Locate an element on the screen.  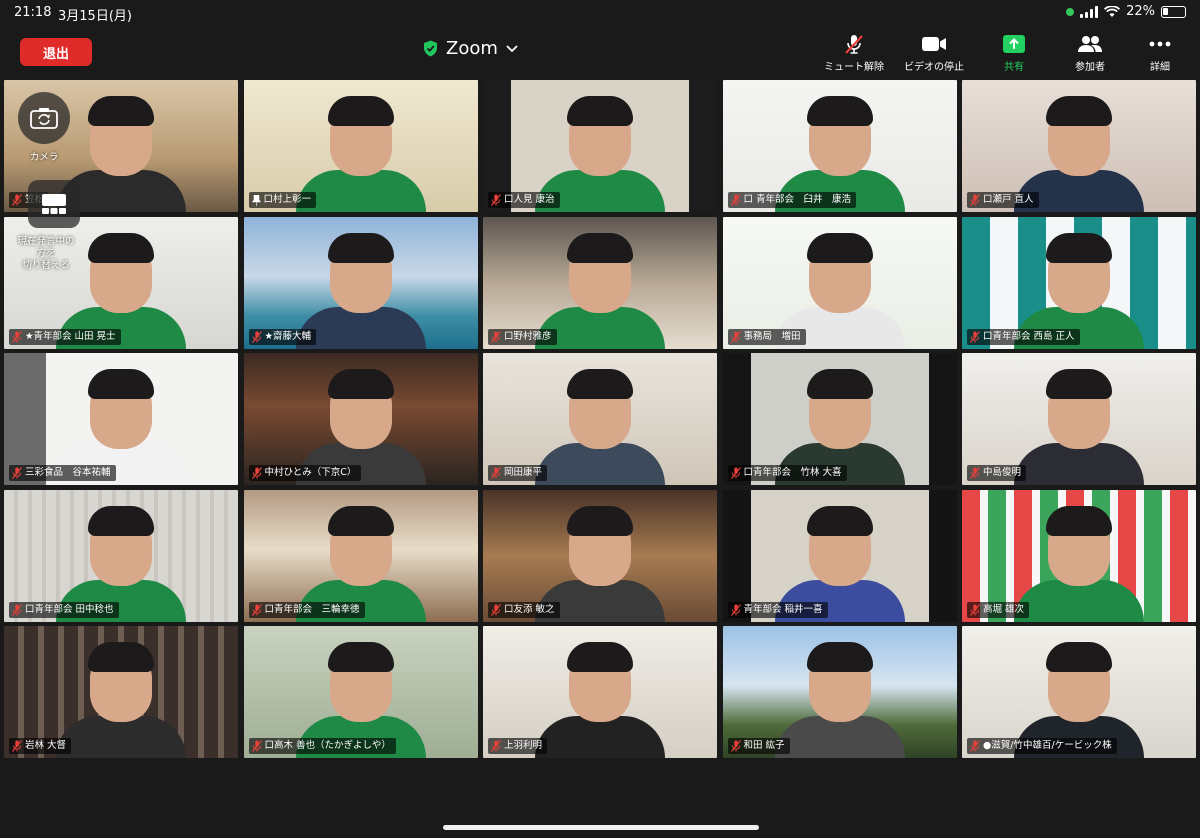
switch-view-button is located at coordinates (54, 204).